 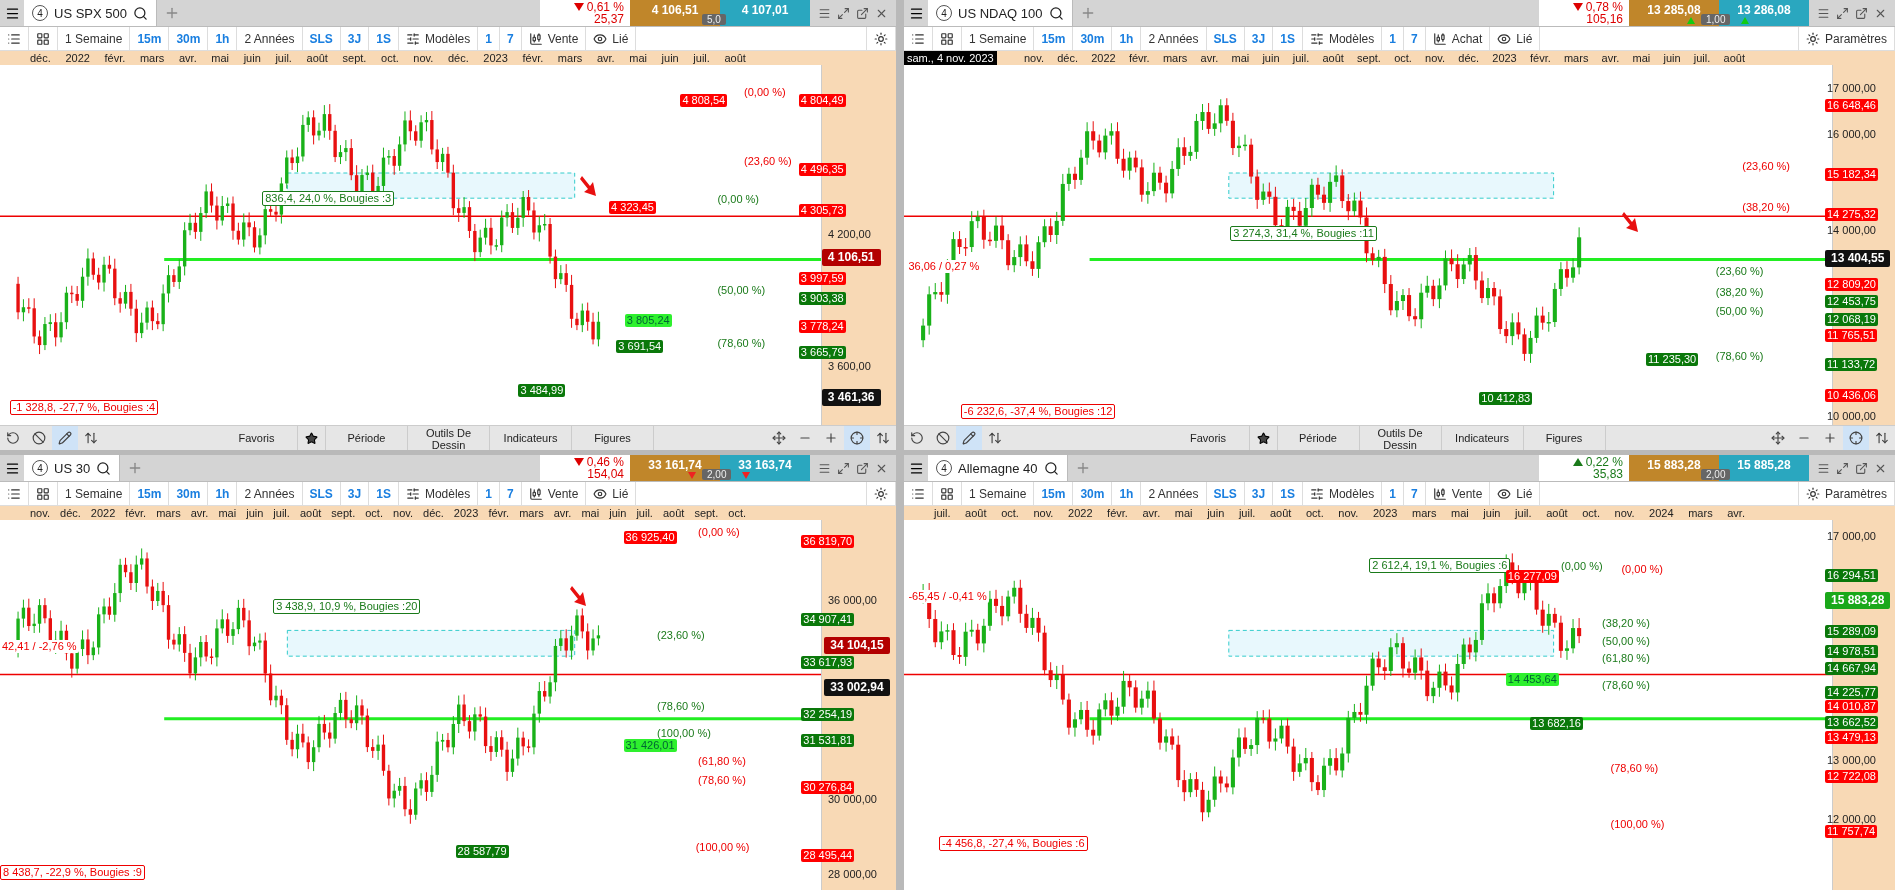 I want to click on month-label: juin, so click(x=252, y=58).